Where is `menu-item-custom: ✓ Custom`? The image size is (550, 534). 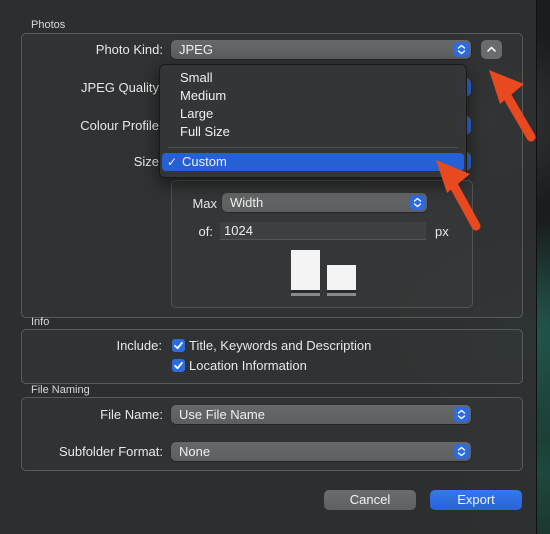 menu-item-custom: ✓ Custom is located at coordinates (313, 162).